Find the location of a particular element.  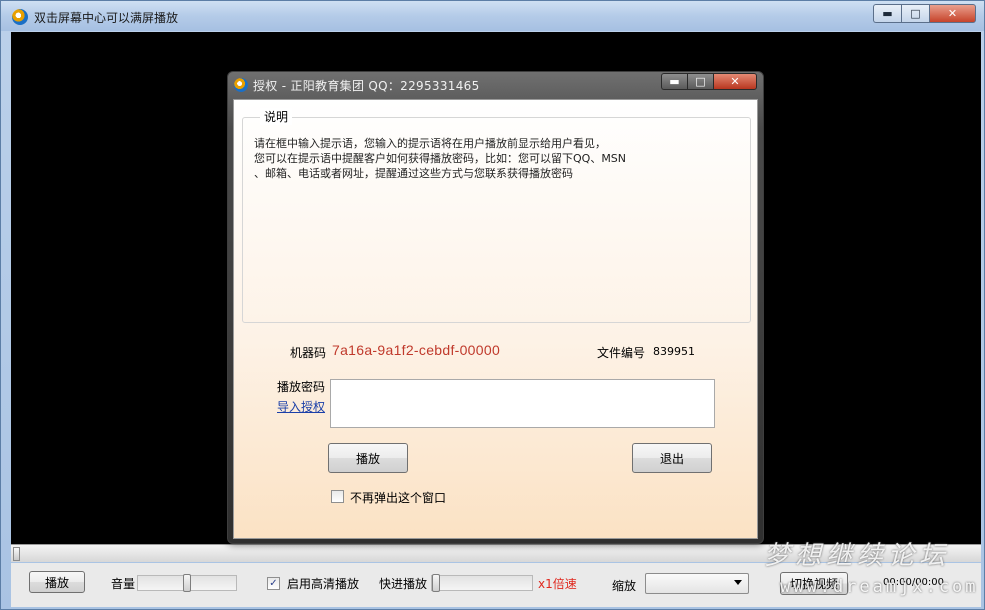

window-title: 双击屏幕中心可以满屏播放 is located at coordinates (106, 18).